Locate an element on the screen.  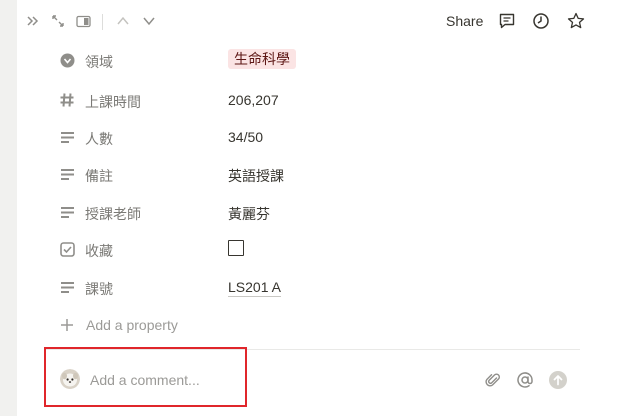
property-row-course-code: 課號 LS201 A is located at coordinates (318, 287).